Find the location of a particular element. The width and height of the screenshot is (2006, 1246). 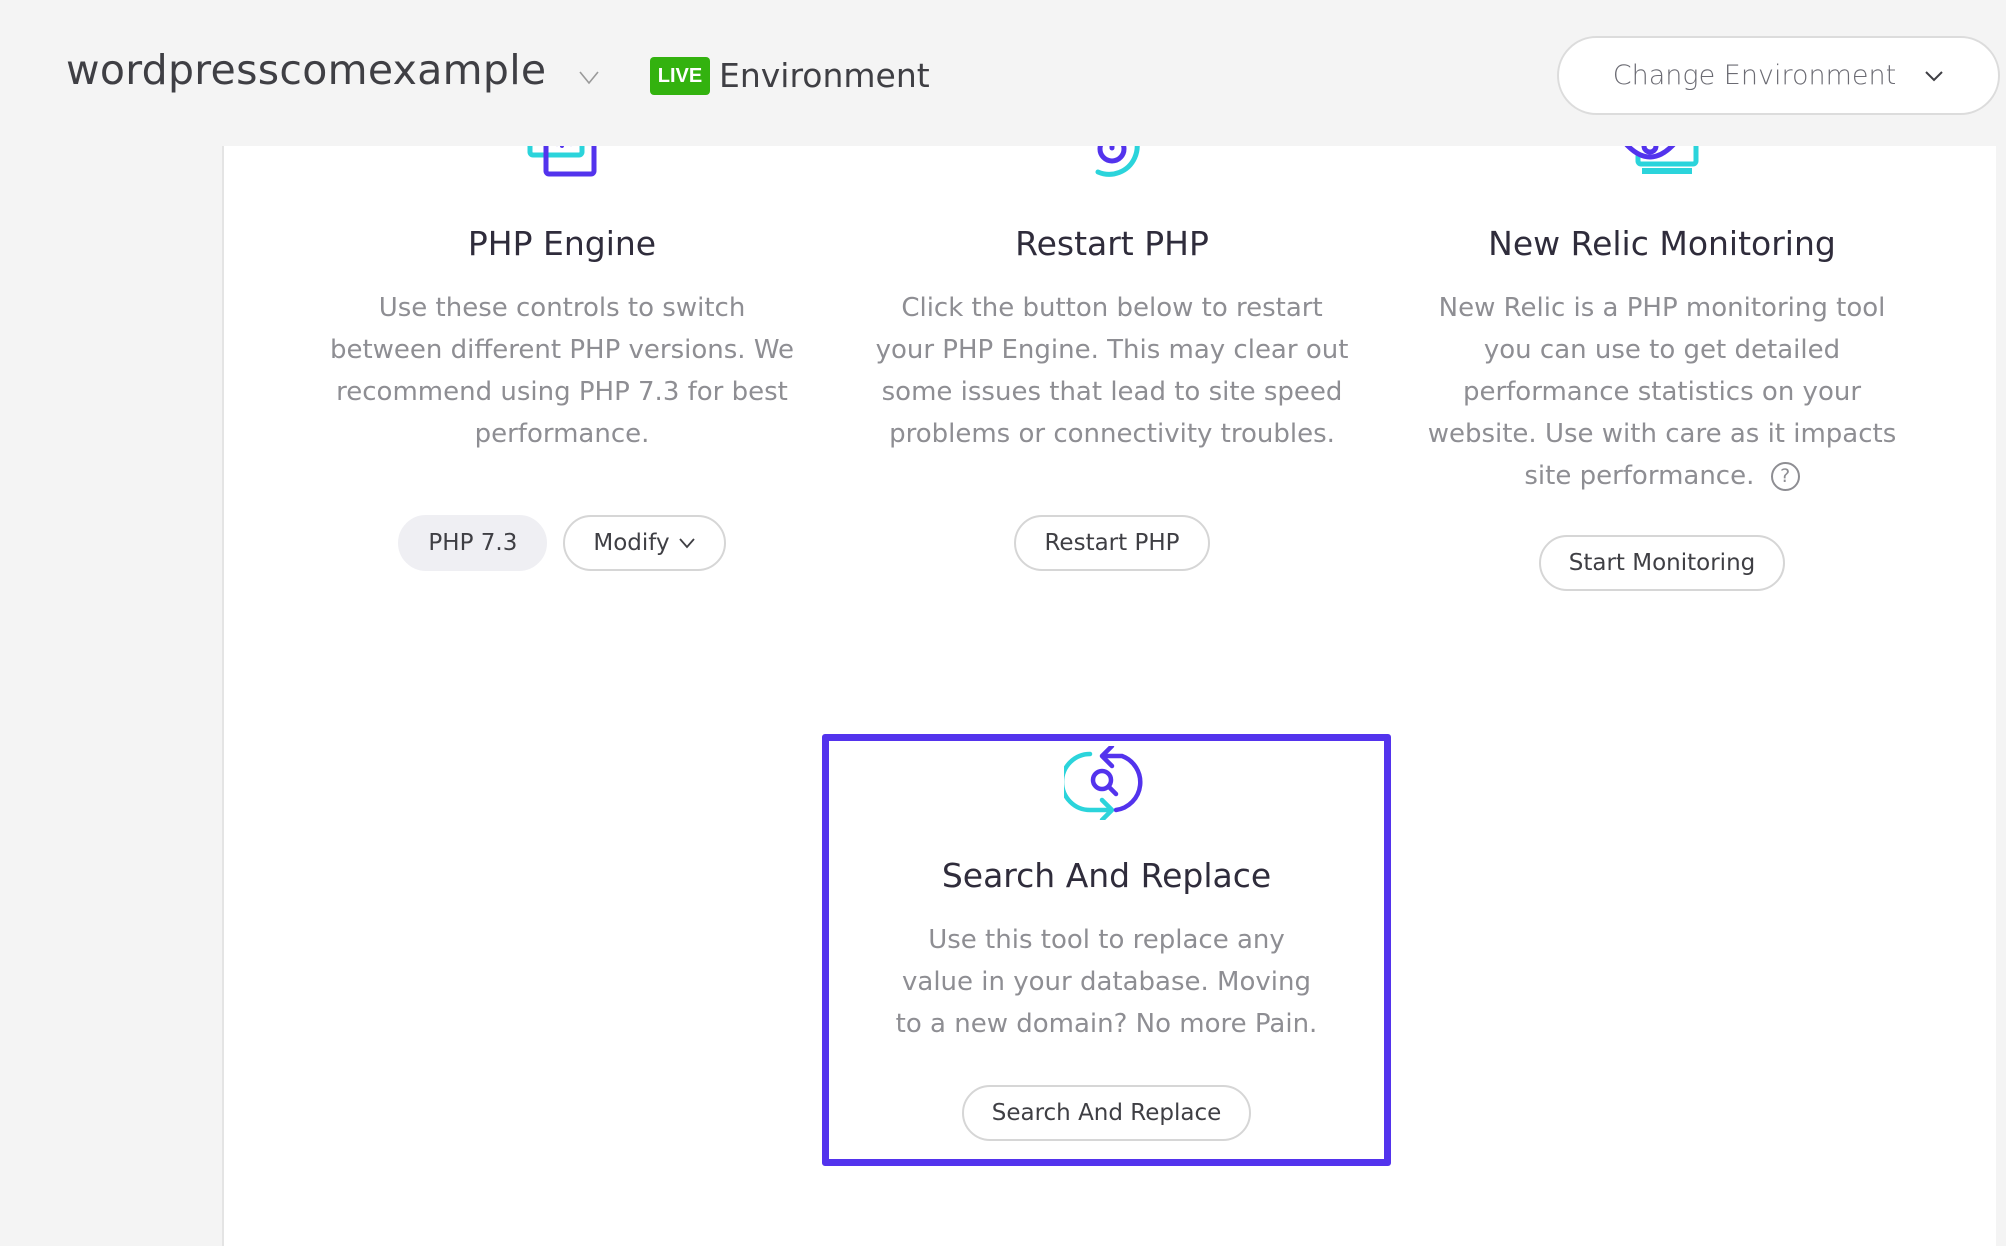

site-switcher-chevron-icon is located at coordinates (589, 77).